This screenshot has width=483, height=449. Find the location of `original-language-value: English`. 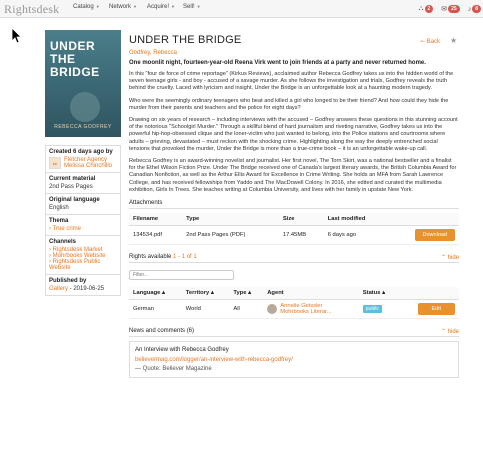

original-language-value: English is located at coordinates (59, 208).